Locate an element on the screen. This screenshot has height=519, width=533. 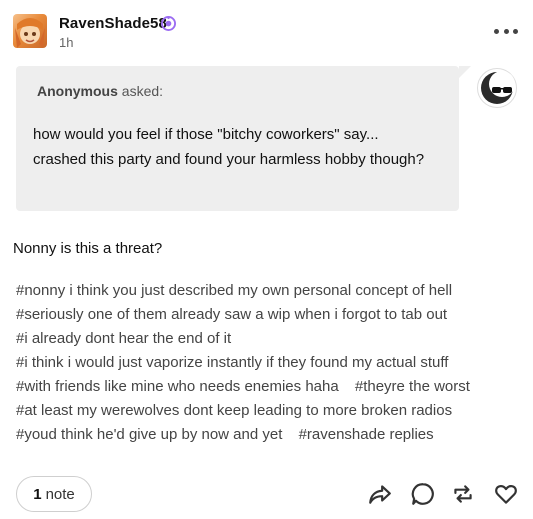
tag: #theyre the worst is located at coordinates (412, 386).